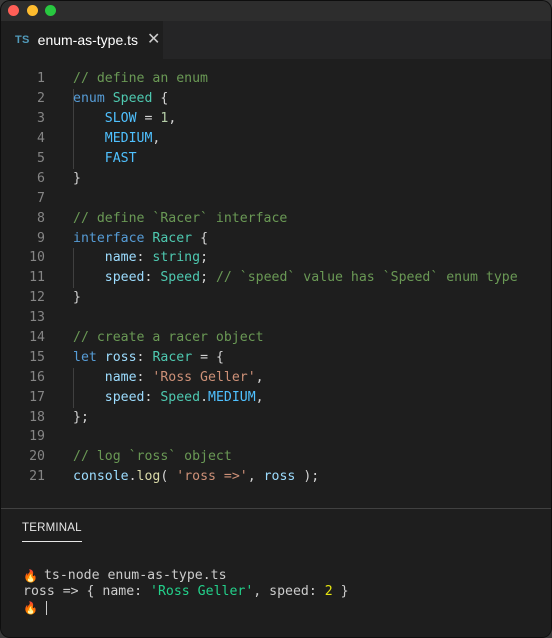  What do you see at coordinates (276, 397) in the screenshot?
I see `code-line: 17 speed: Speed.MEDIUM,` at bounding box center [276, 397].